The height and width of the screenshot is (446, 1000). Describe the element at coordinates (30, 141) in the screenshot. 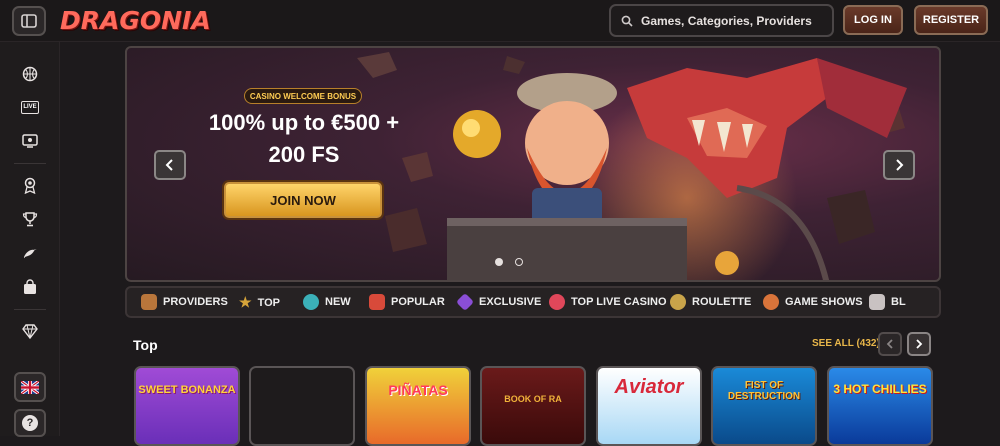

I see `tv-icon` at that location.